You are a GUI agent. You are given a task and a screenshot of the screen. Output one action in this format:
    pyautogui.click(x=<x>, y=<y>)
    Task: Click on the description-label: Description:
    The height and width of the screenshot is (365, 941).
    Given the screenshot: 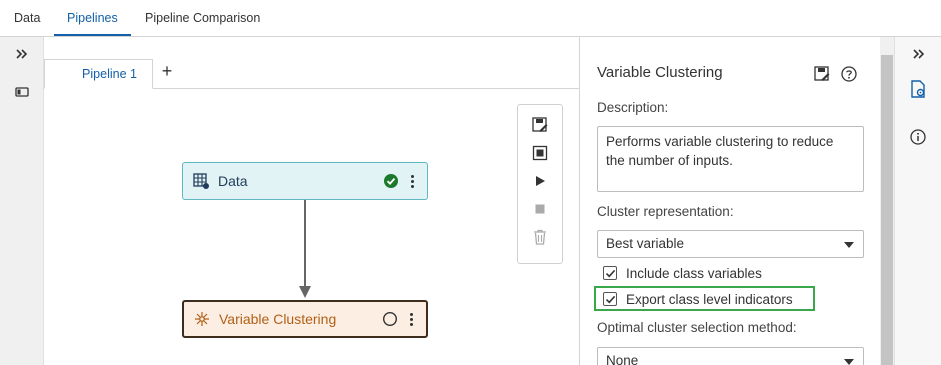 What is the action you would take?
    pyautogui.click(x=633, y=107)
    